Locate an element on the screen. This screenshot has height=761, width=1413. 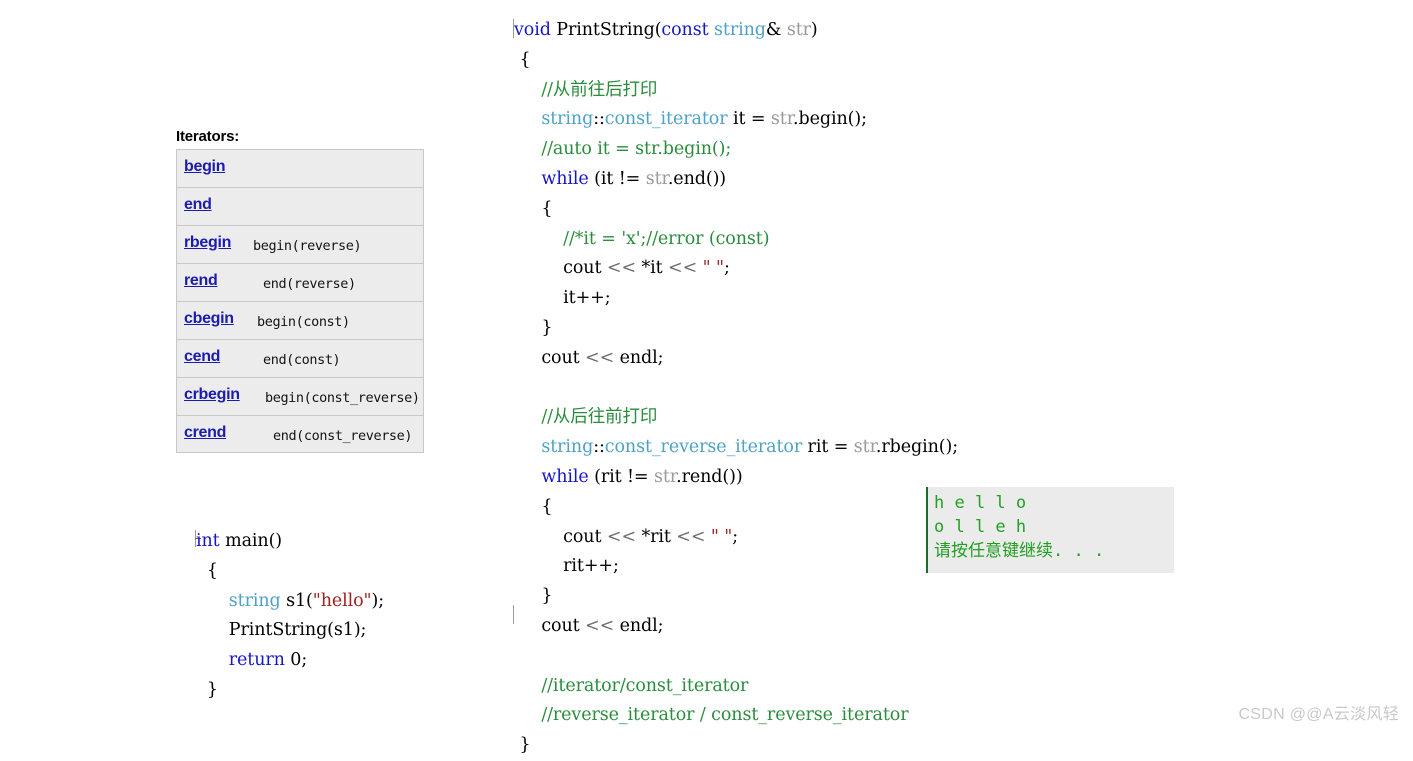
code-comment-iterator-kinds: //iterator/const_iterator is located at coordinates (631, 685).